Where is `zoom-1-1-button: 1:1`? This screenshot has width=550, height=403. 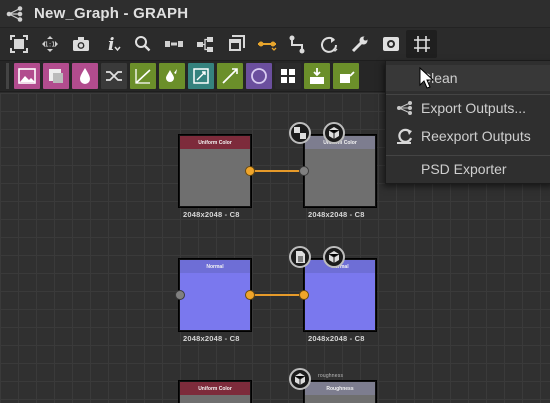 zoom-1-1-button: 1:1 is located at coordinates (49, 44).